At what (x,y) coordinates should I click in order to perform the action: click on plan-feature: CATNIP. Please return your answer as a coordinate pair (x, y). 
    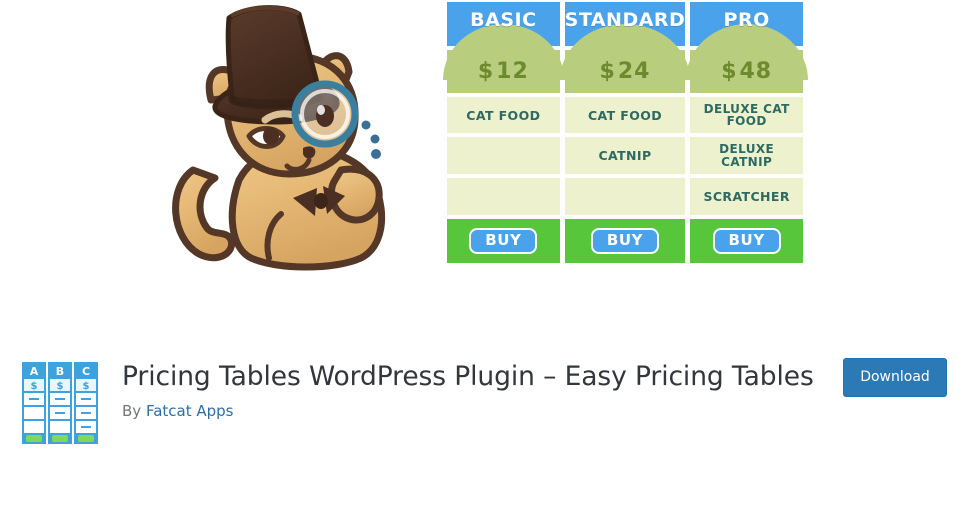
    Looking at the image, I should click on (625, 156).